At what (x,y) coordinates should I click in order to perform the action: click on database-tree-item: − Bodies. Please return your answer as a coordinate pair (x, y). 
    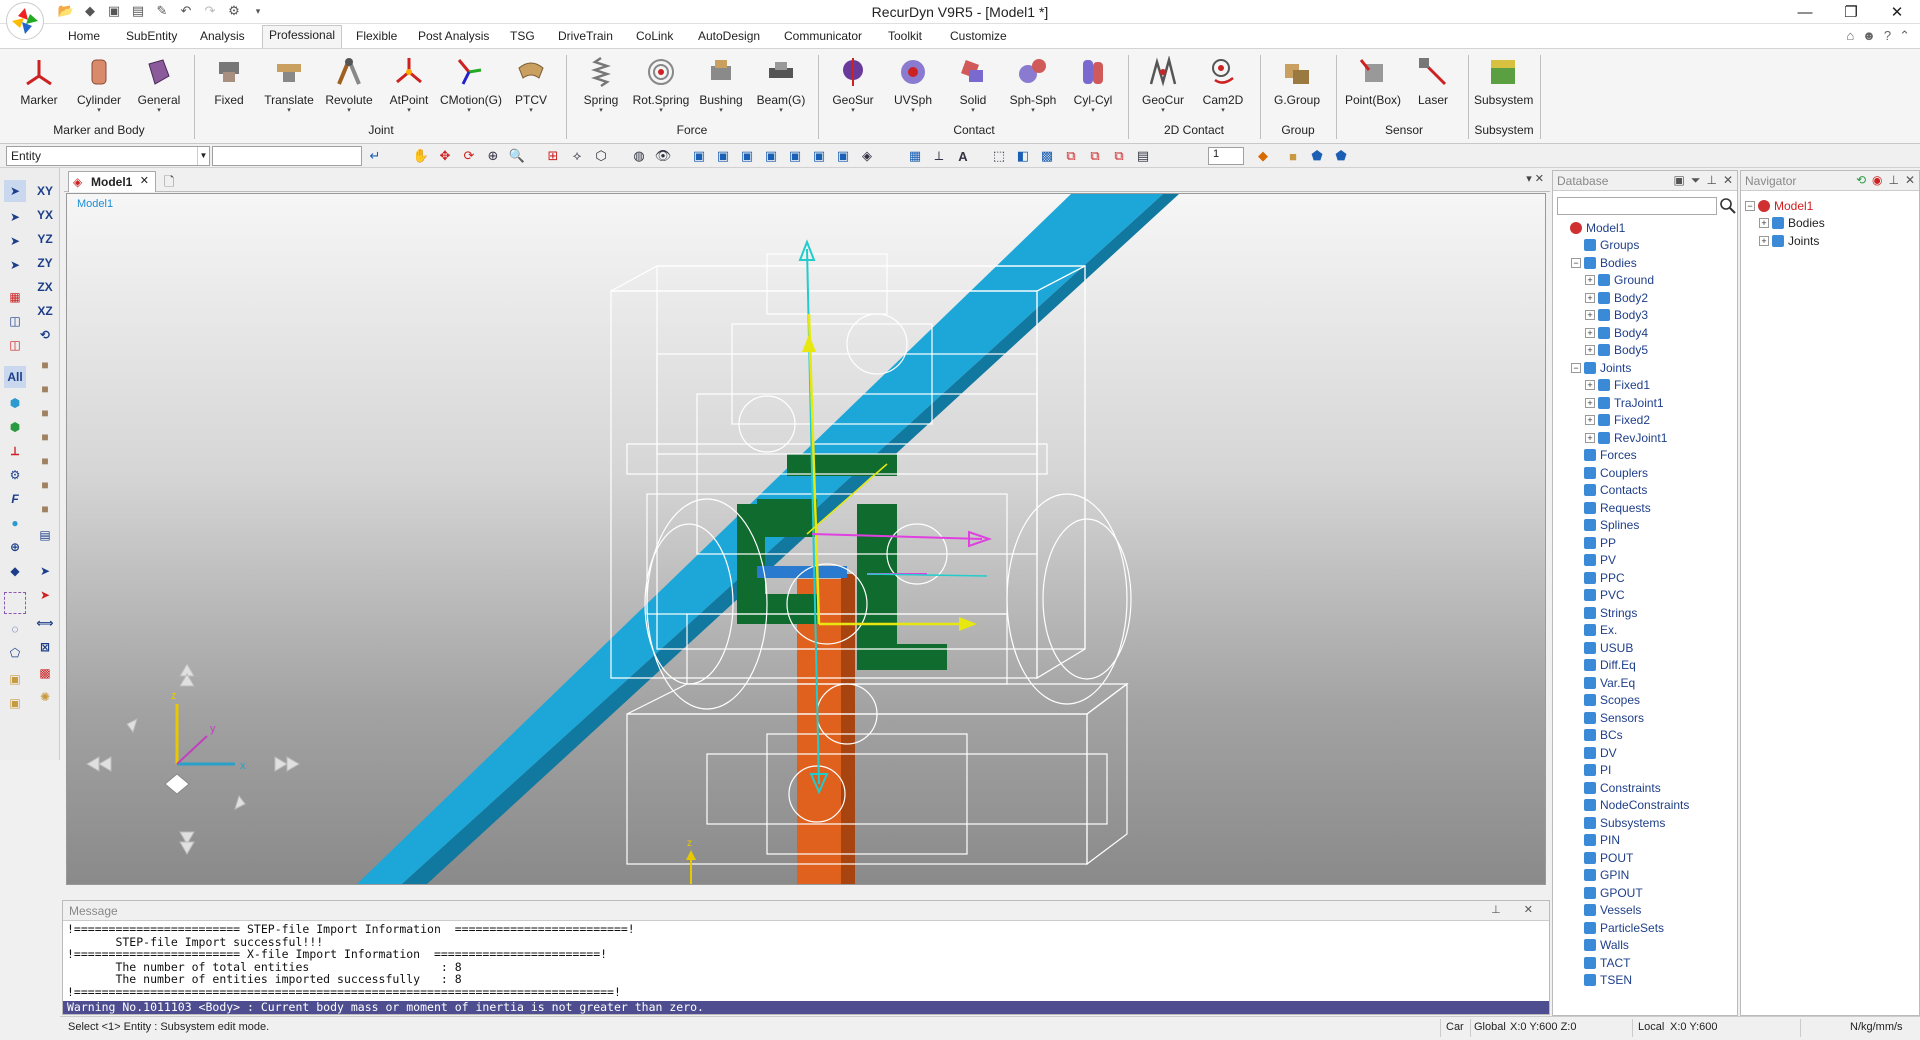
    Looking at the image, I should click on (1647, 263).